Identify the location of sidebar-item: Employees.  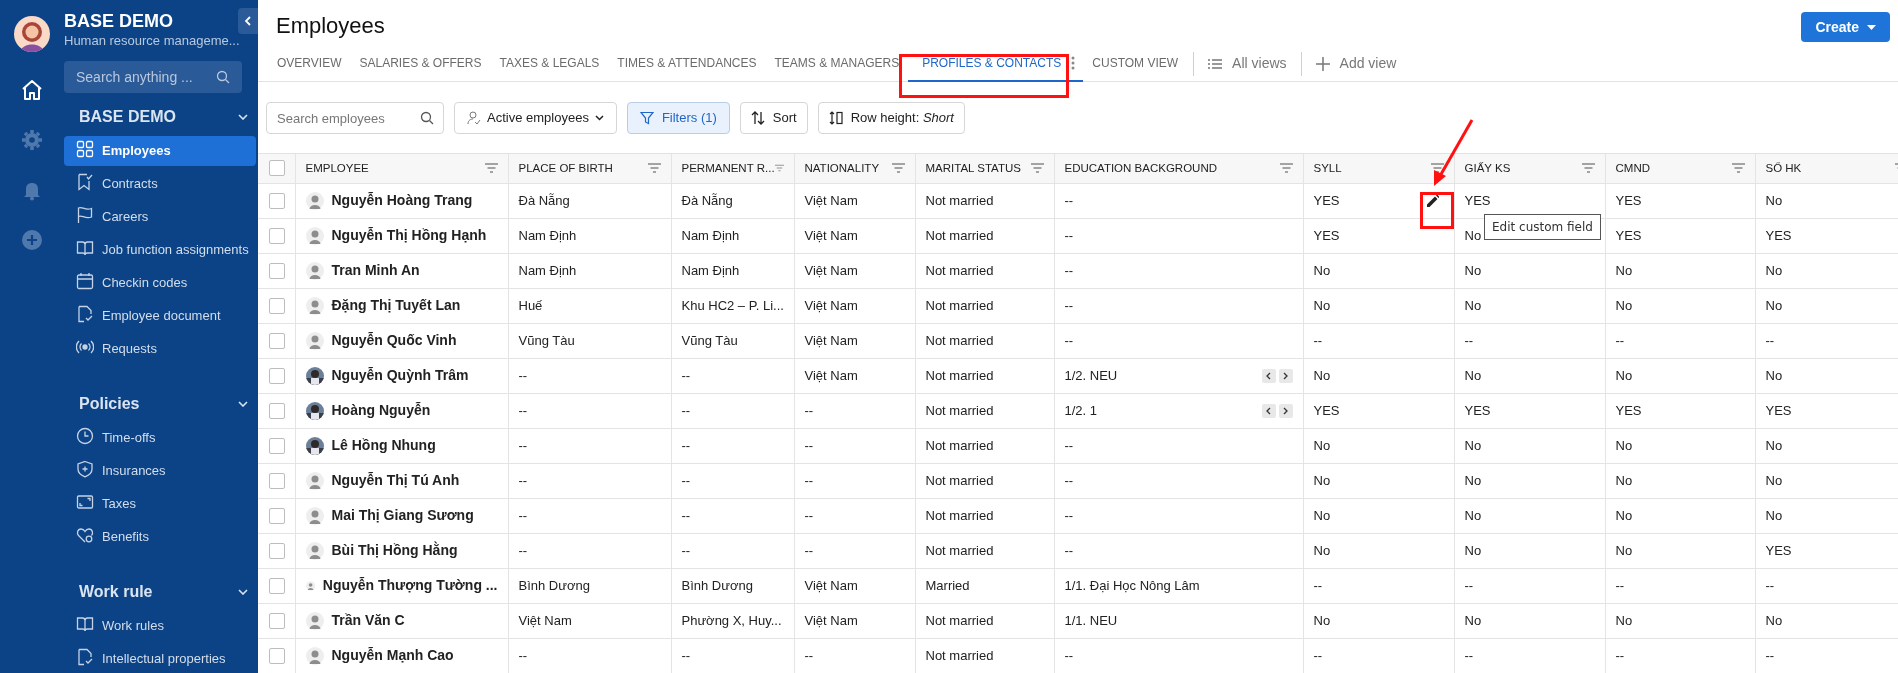
(160, 151).